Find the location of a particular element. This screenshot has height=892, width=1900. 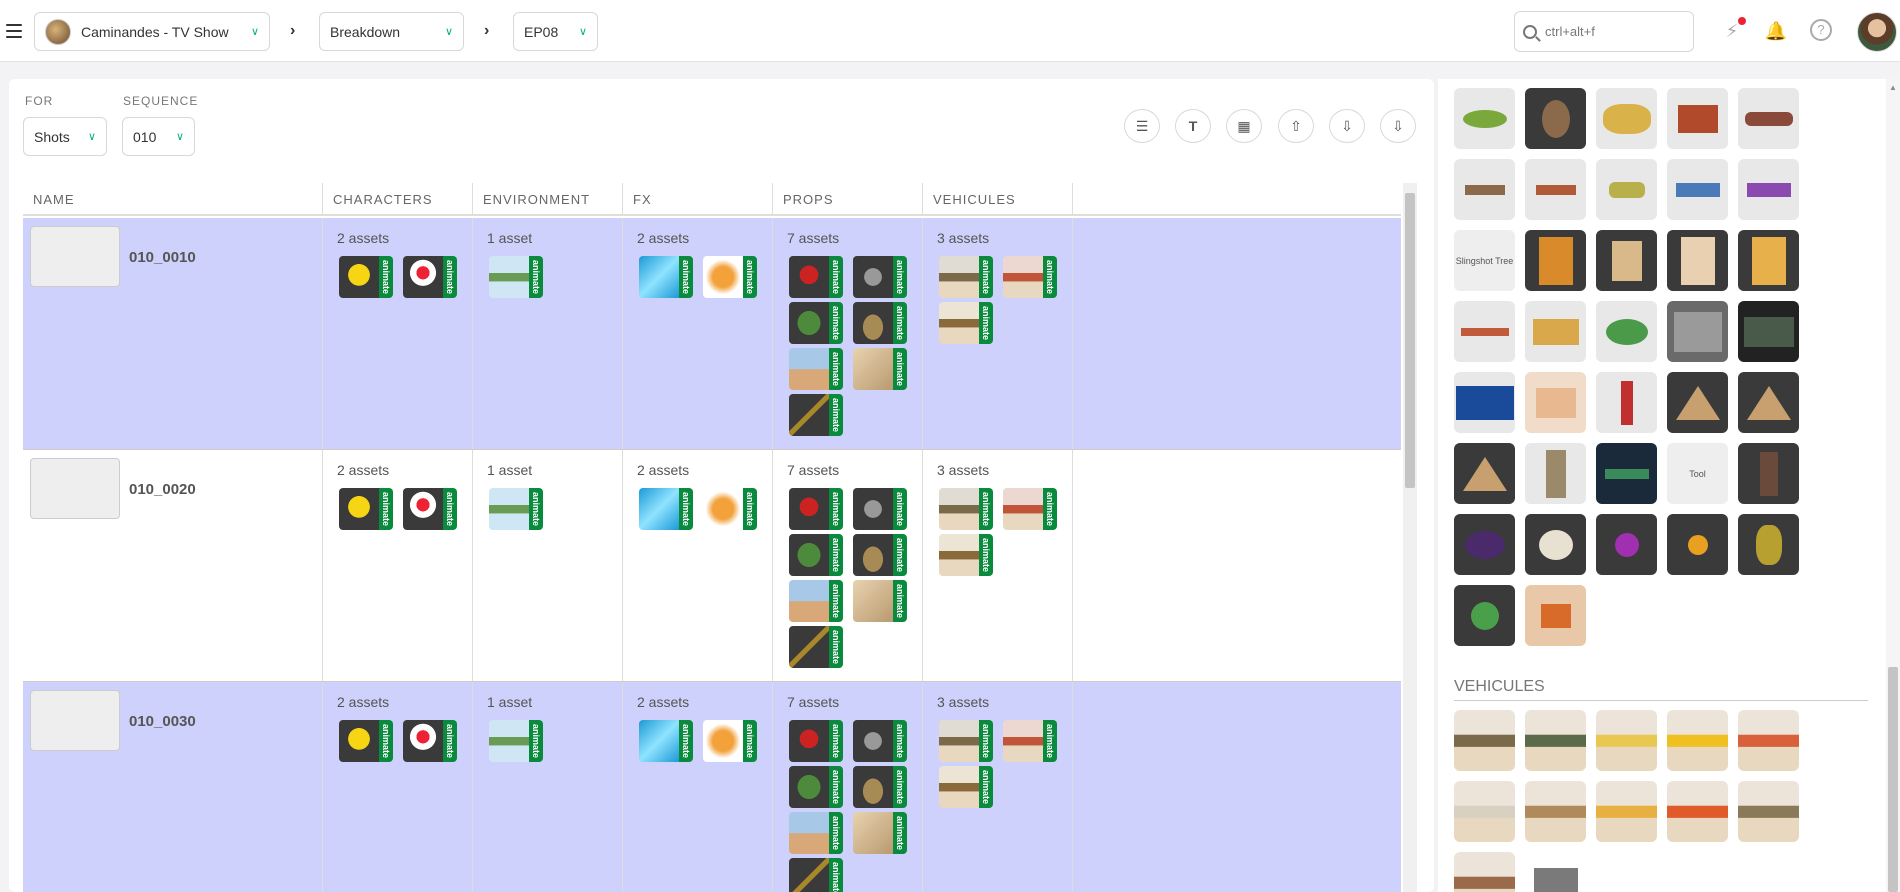

search-input: ctrl+alt+f is located at coordinates (1604, 31).